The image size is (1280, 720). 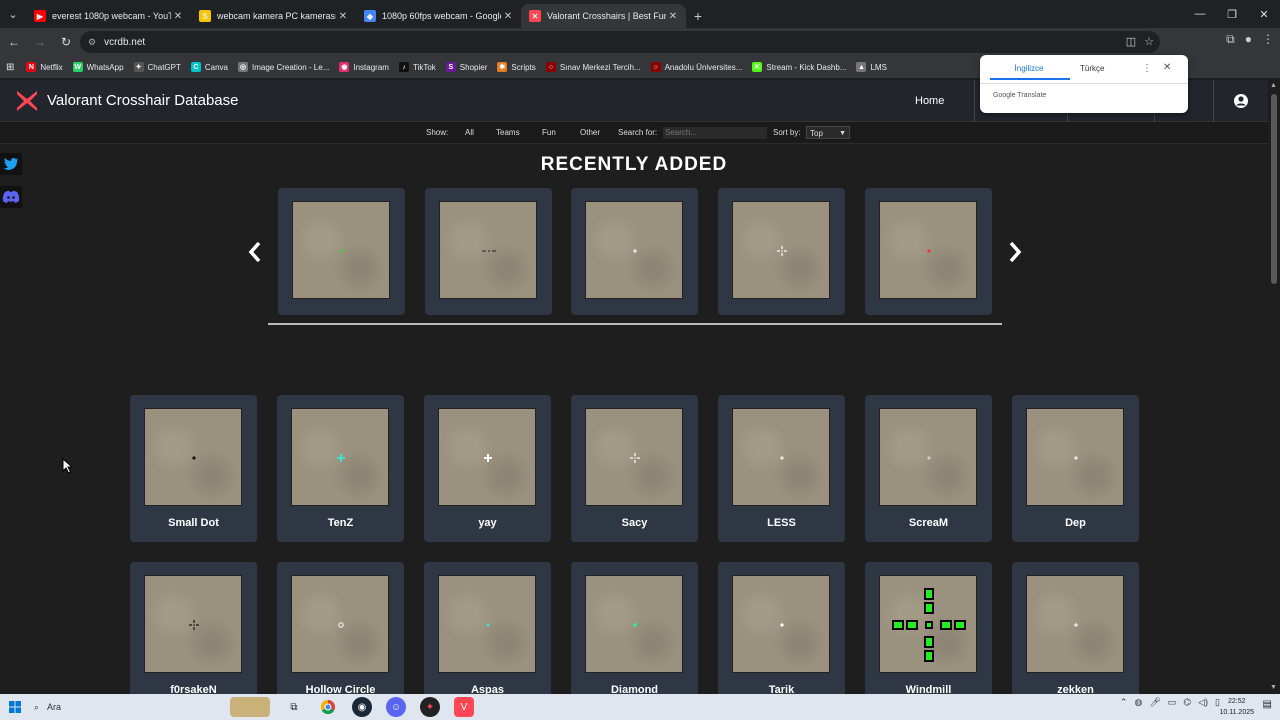 I want to click on carousel-next-icon, so click(x=1015, y=252).